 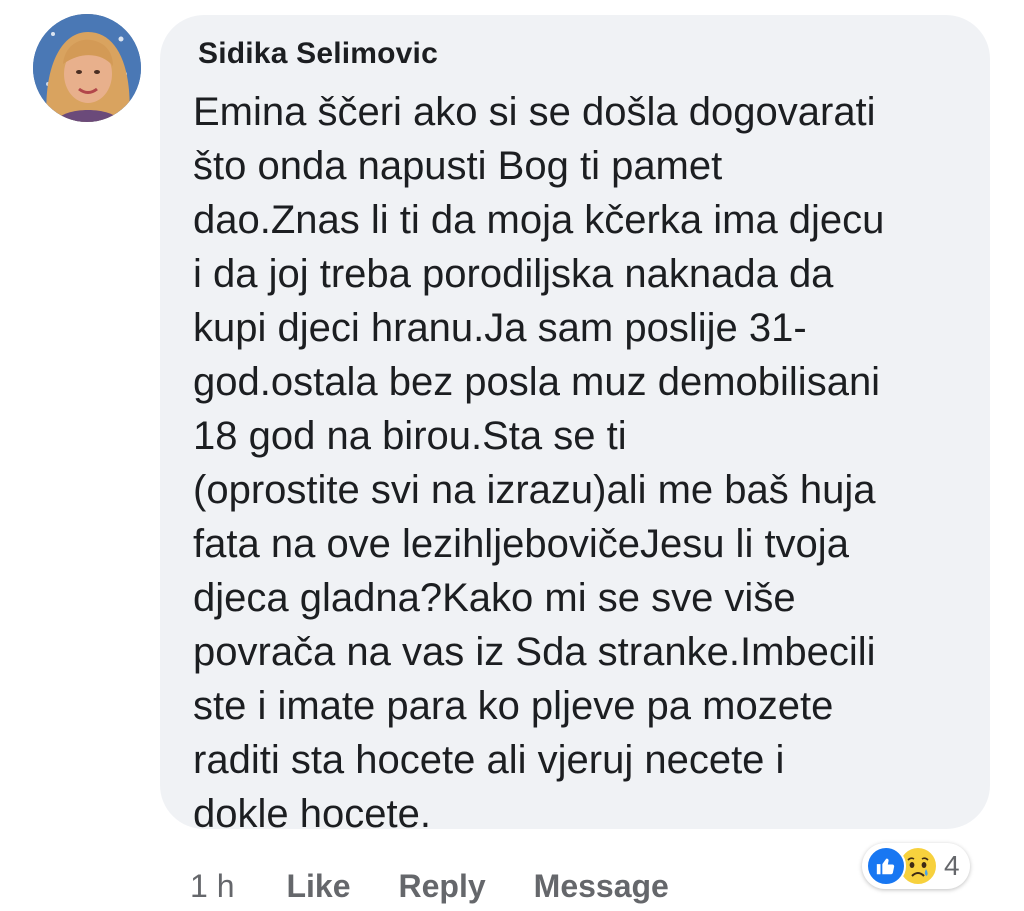 What do you see at coordinates (521, 544) in the screenshot?
I see `comment-line: fata na ove lezihljebovičeJesu li tvoja` at bounding box center [521, 544].